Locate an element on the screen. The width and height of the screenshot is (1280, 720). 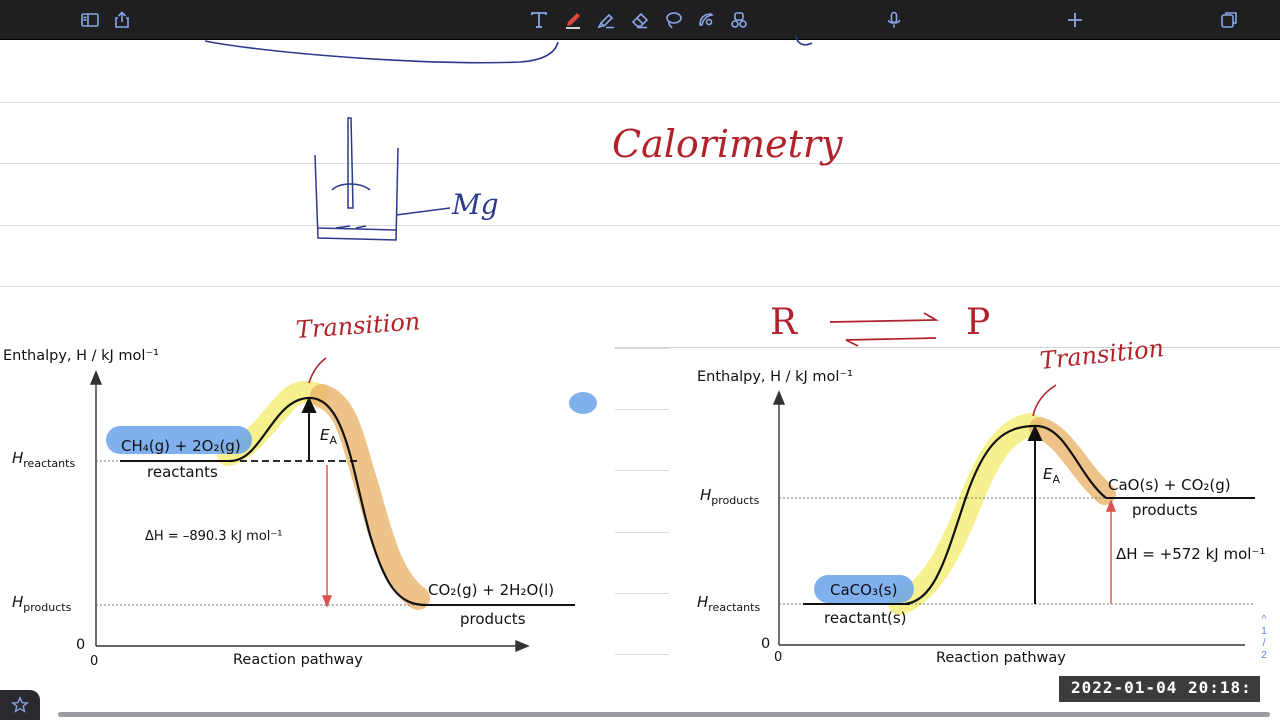
shapes-tool-icon is located at coordinates (739, 20).